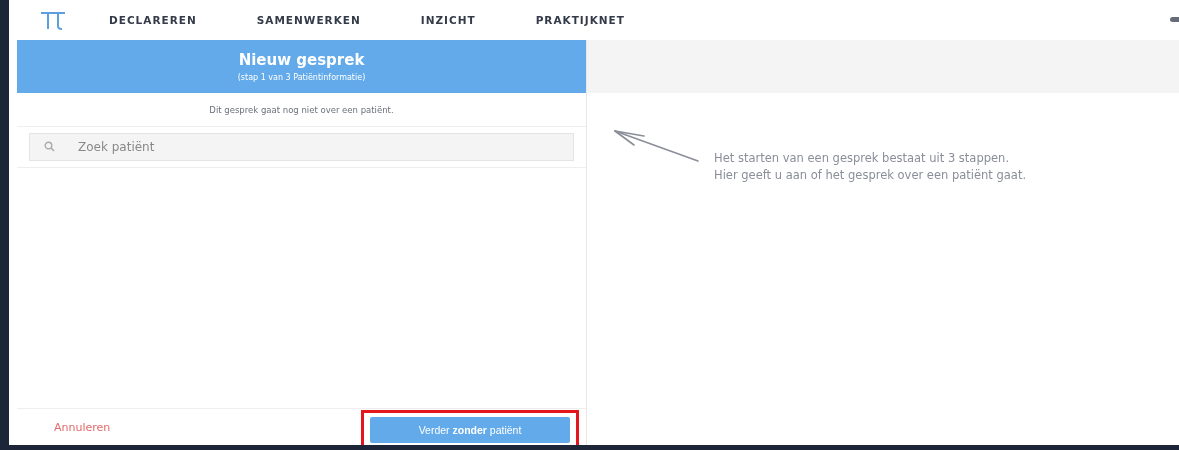 This screenshot has height=450, width=1179. Describe the element at coordinates (308, 20) in the screenshot. I see `nav-link: SAMENWERKEN` at that location.